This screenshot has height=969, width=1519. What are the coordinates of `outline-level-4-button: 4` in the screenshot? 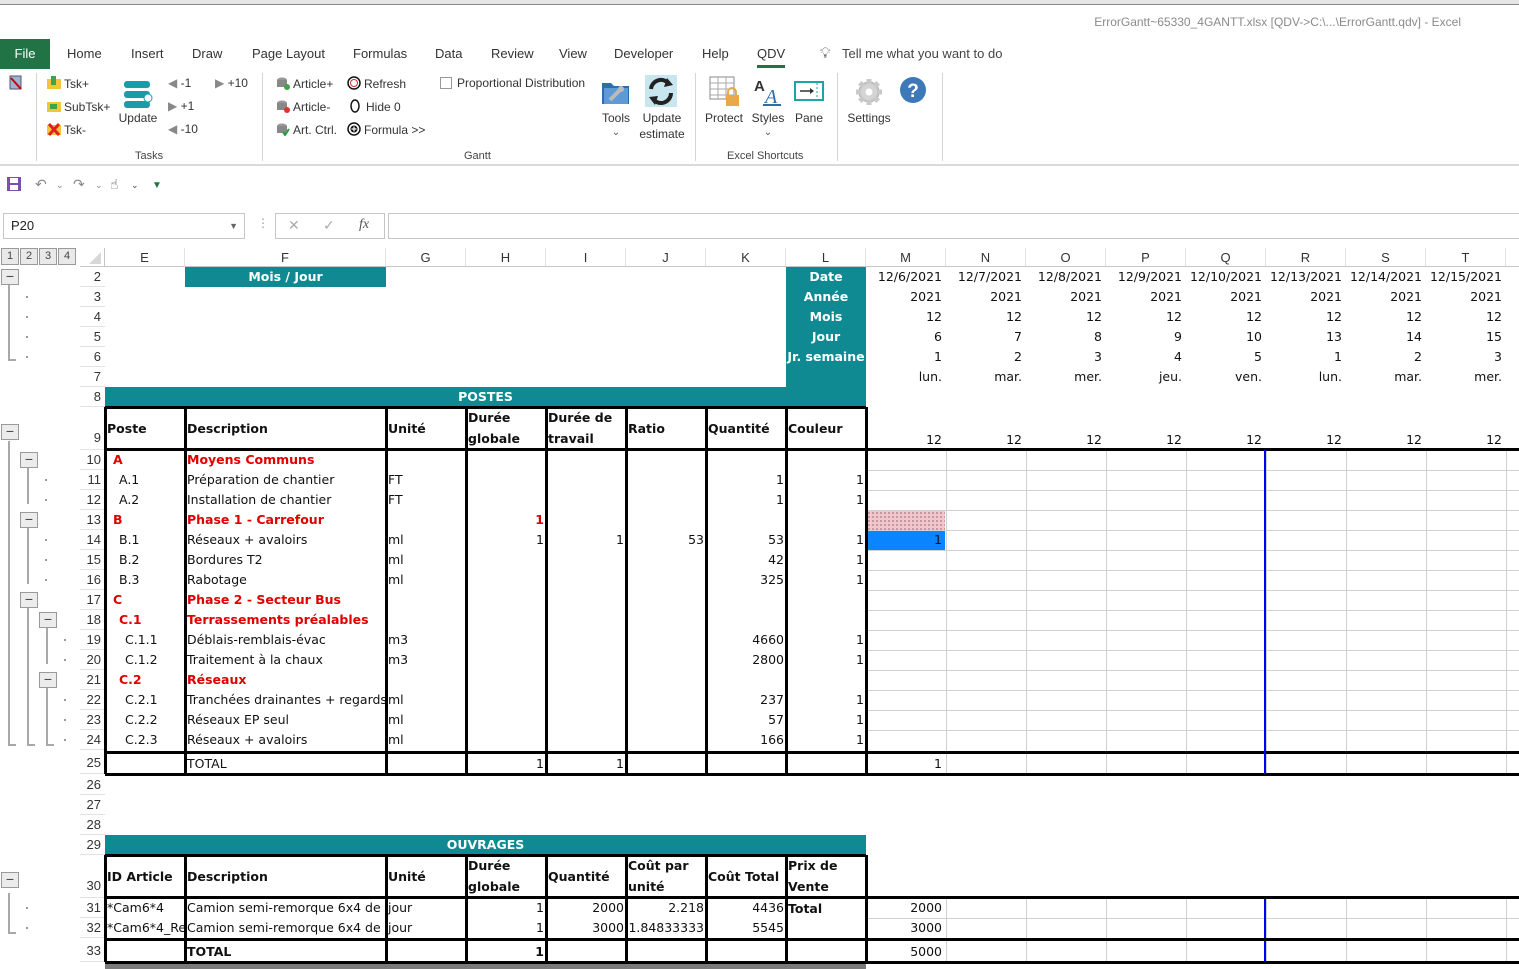 It's located at (67, 256).